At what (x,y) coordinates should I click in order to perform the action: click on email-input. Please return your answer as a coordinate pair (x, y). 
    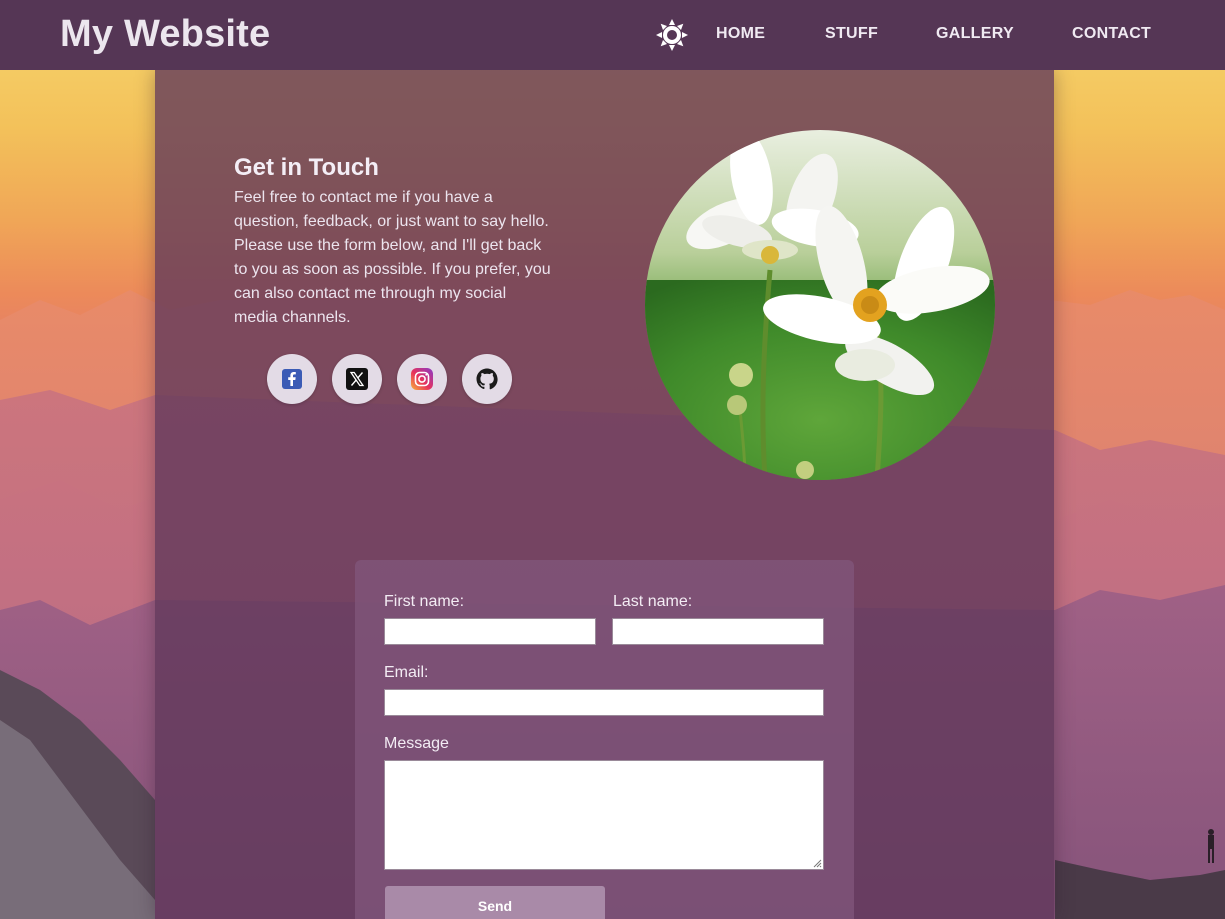
    Looking at the image, I should click on (604, 702).